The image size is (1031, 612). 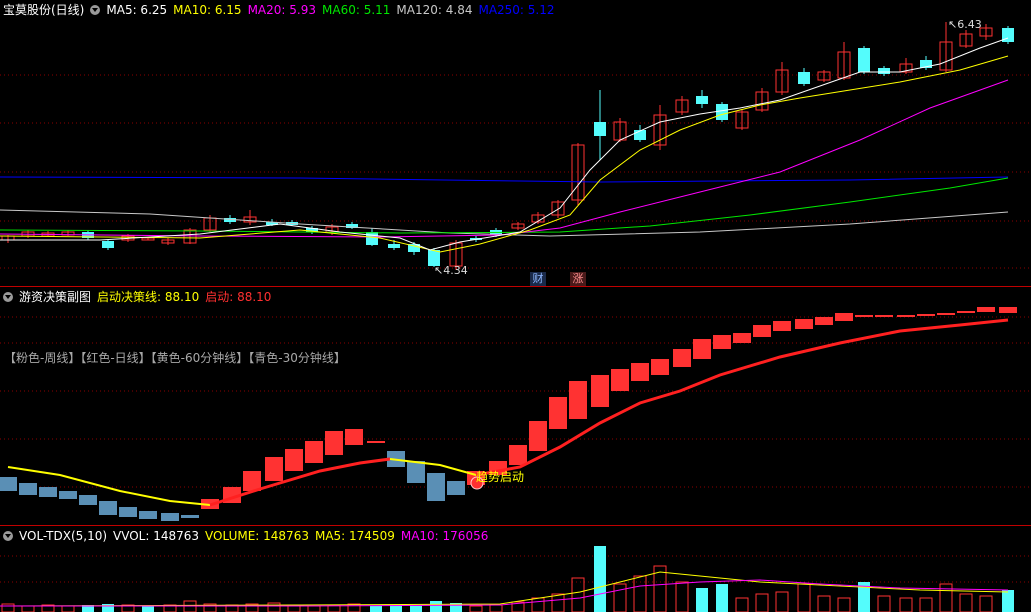 What do you see at coordinates (257, 536) in the screenshot?
I see `volume-label: VOLUME: 148763` at bounding box center [257, 536].